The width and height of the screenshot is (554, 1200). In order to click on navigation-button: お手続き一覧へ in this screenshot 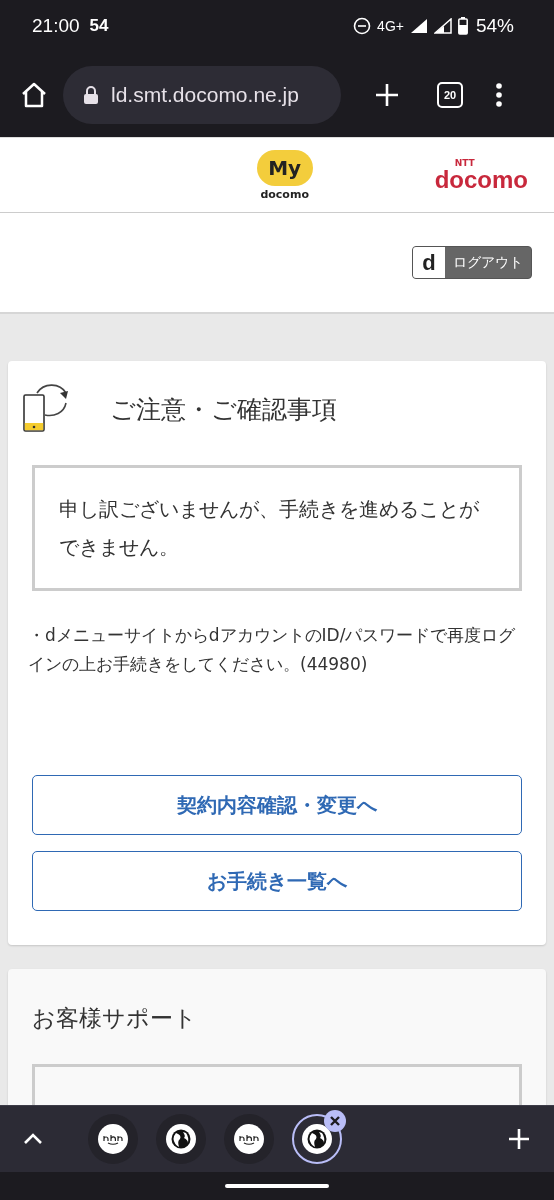, I will do `click(277, 881)`.